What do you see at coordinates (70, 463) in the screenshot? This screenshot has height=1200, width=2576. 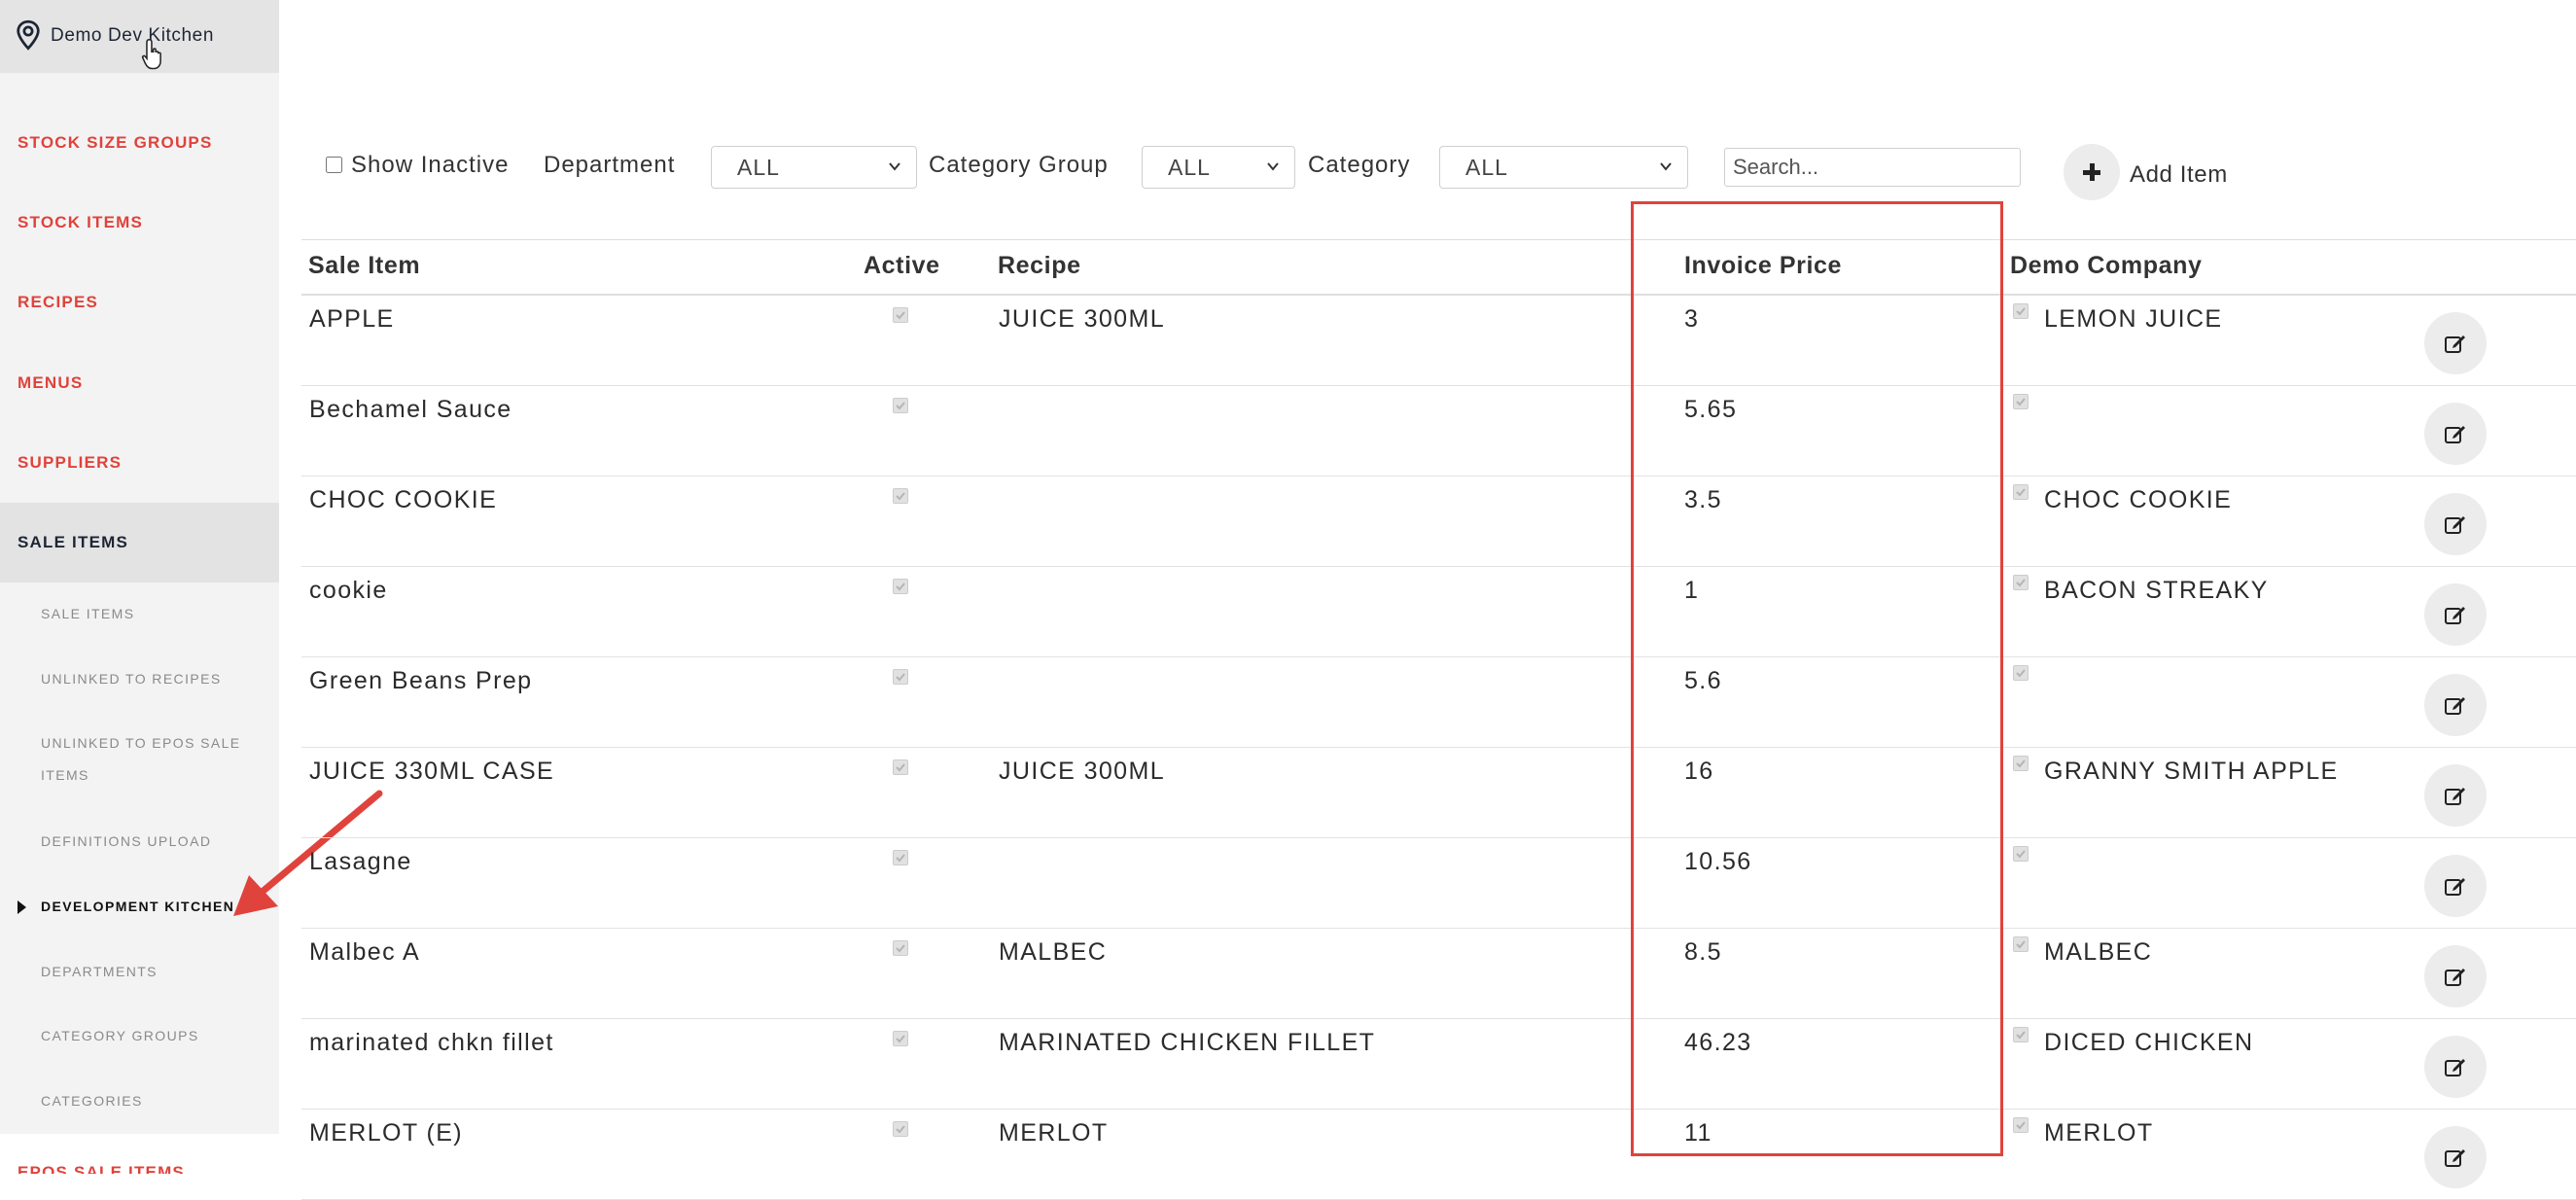 I see `nav-label: SUPPLIERS` at bounding box center [70, 463].